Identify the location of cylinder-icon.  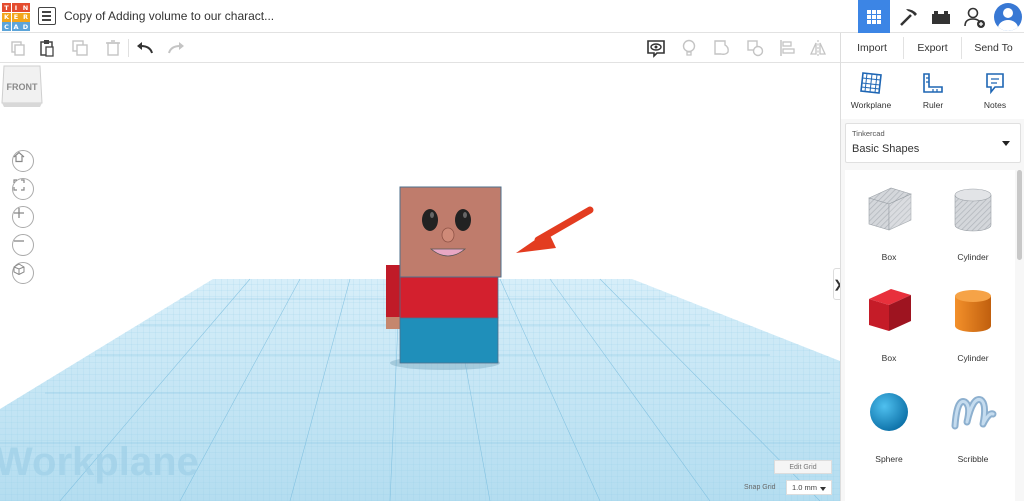
(973, 311).